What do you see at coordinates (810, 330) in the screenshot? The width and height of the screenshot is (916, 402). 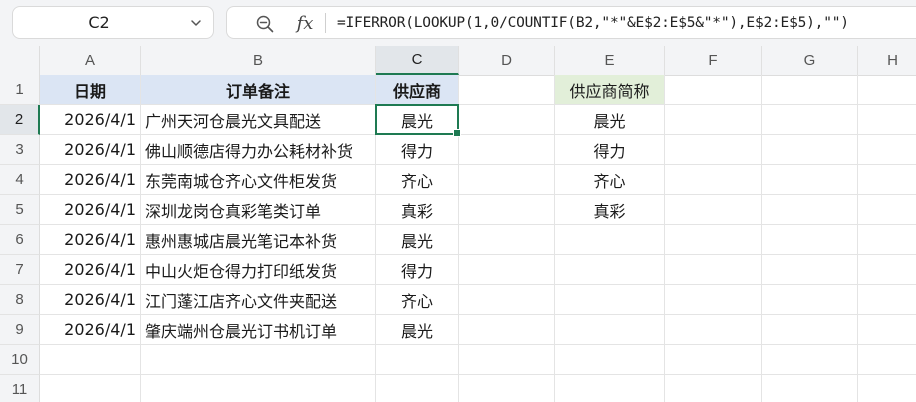 I see `cell-g9` at bounding box center [810, 330].